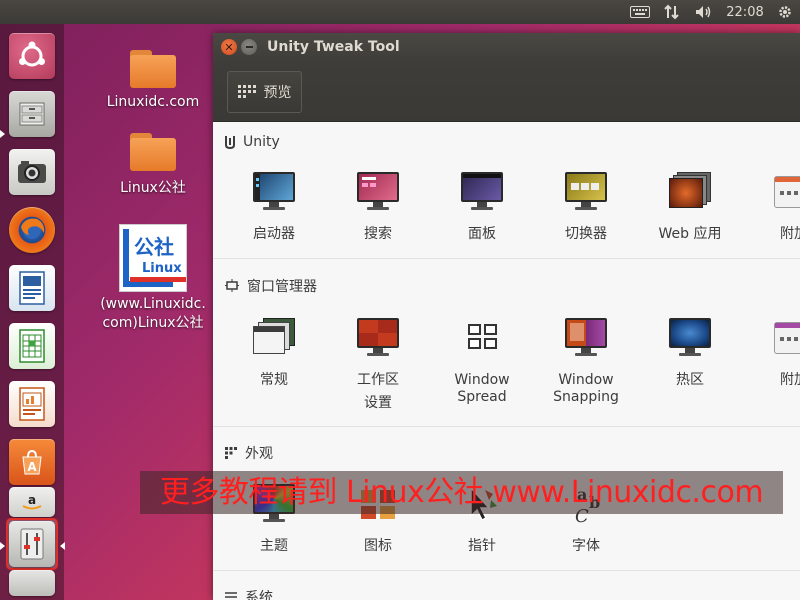  I want to click on minimize-button, so click(249, 47).